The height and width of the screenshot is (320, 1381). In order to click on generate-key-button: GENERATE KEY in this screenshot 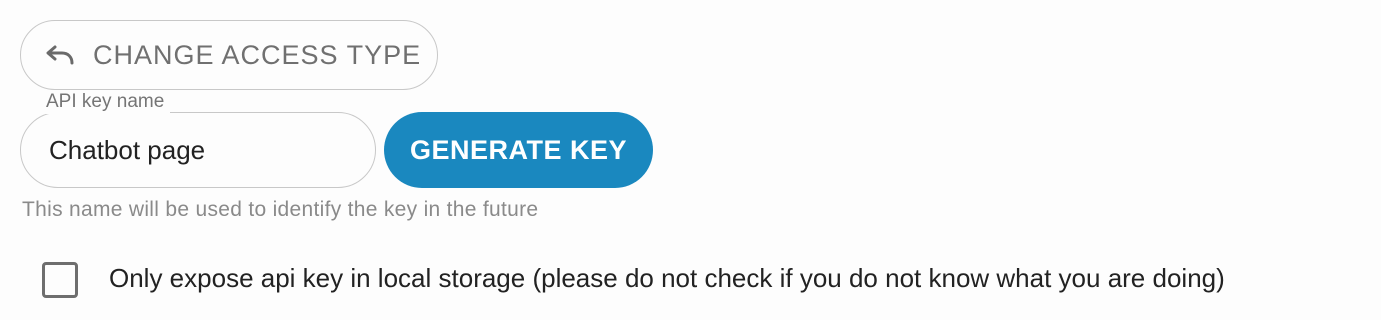, I will do `click(518, 150)`.